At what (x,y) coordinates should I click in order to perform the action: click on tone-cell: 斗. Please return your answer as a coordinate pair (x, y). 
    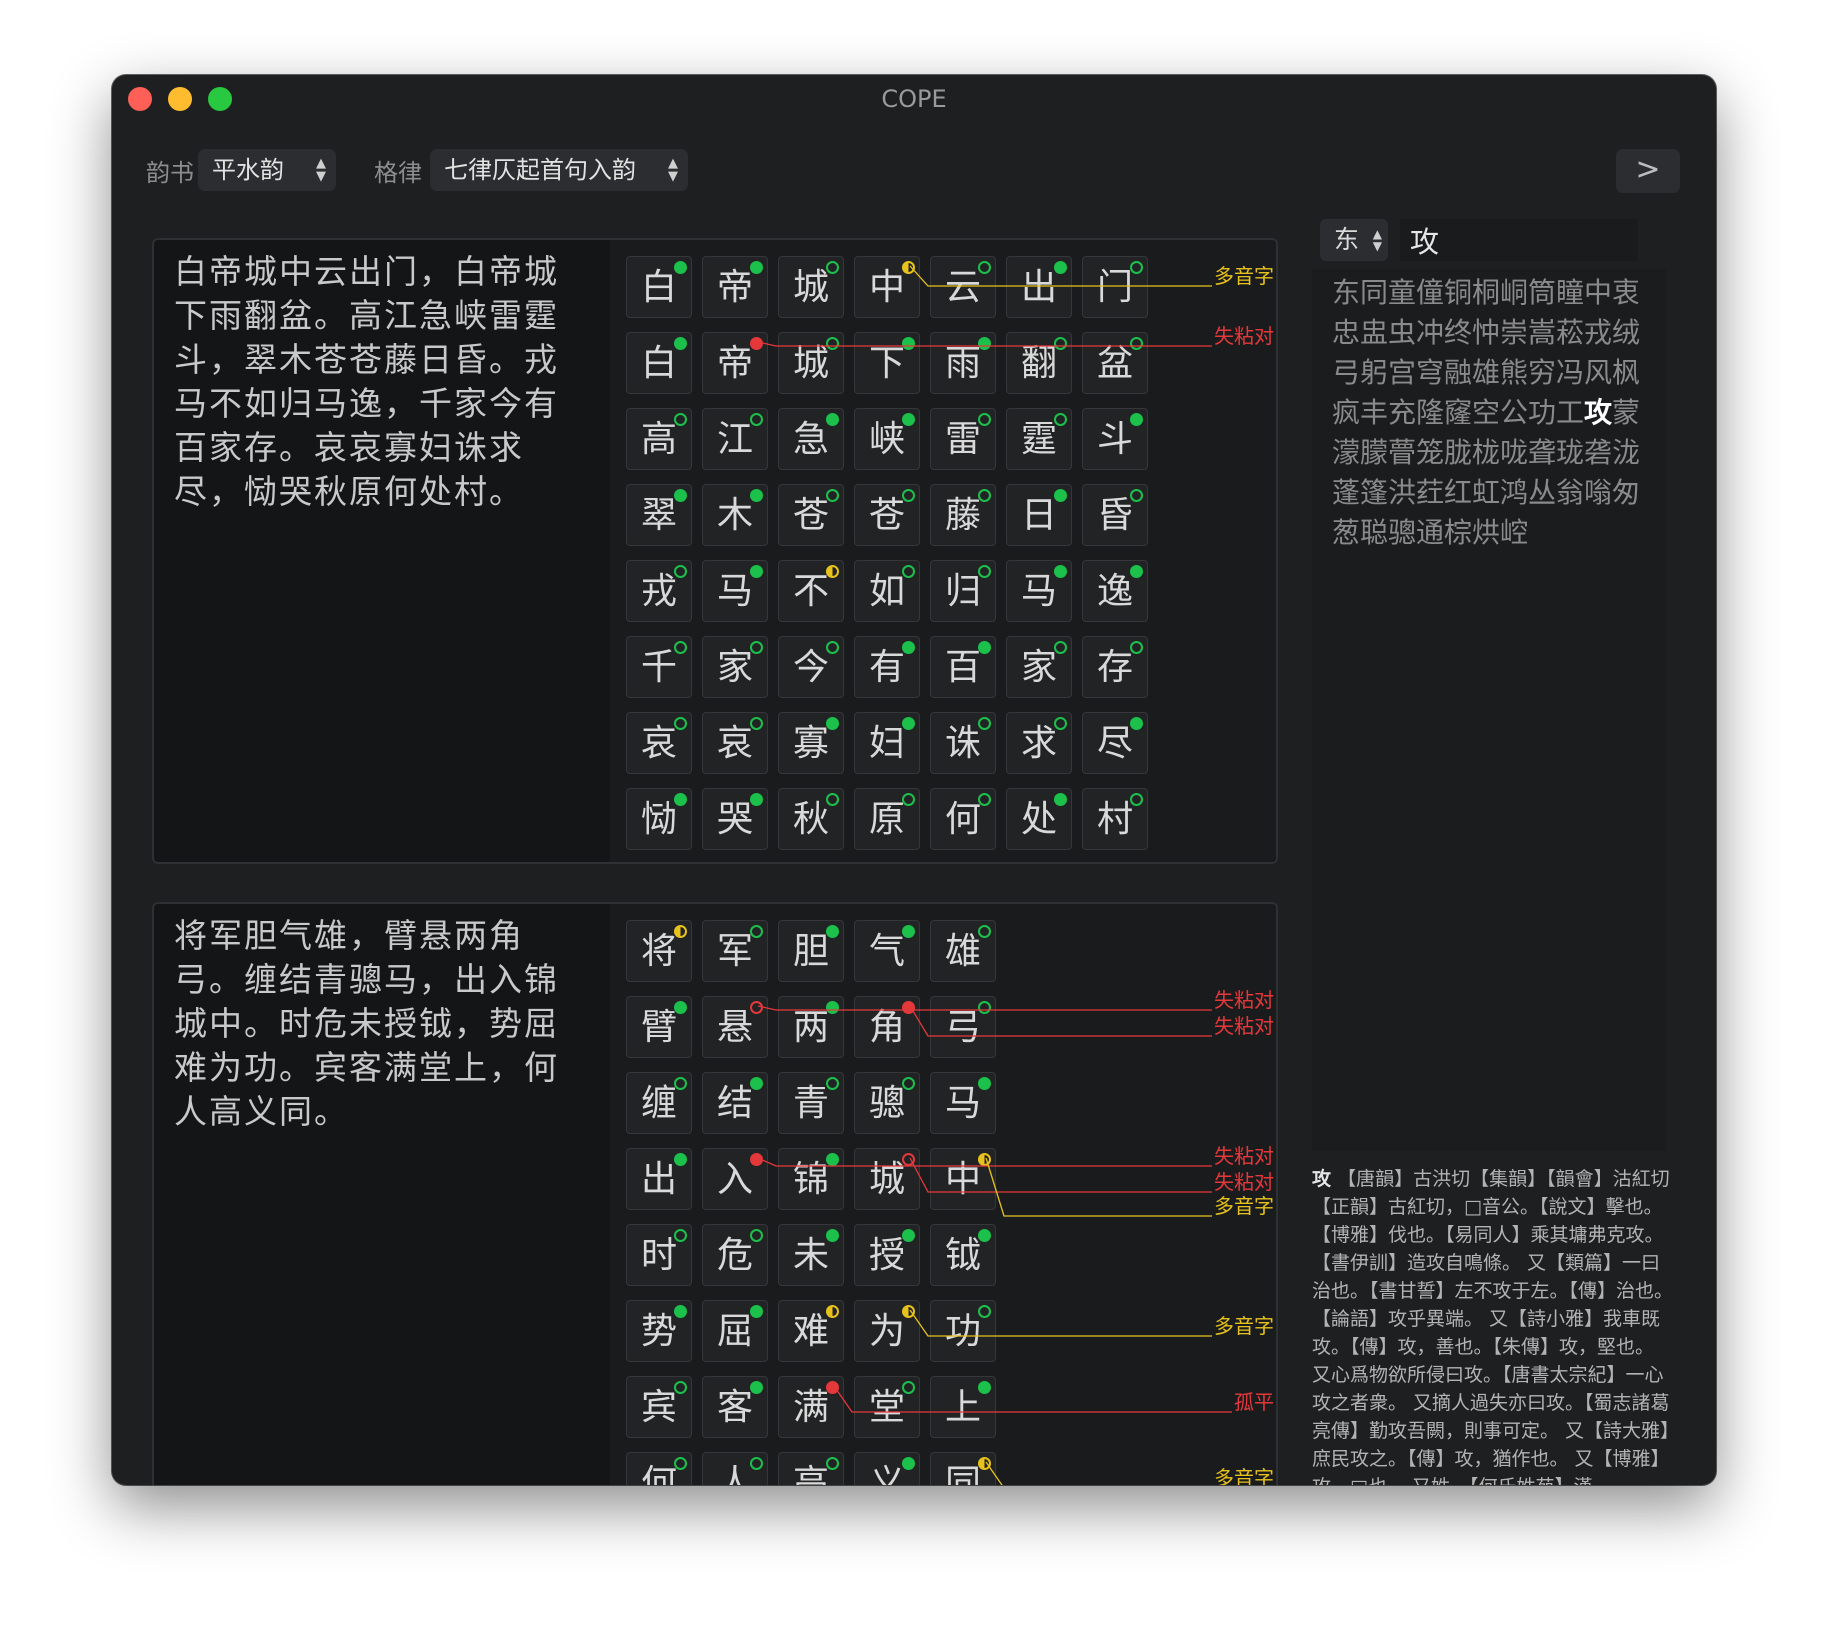
    Looking at the image, I should click on (1115, 439).